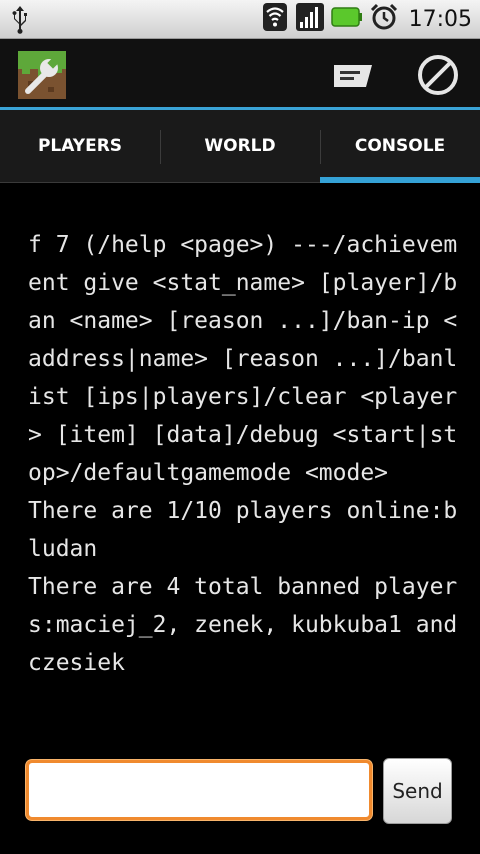 This screenshot has height=854, width=480. I want to click on message-icon, so click(353, 78).